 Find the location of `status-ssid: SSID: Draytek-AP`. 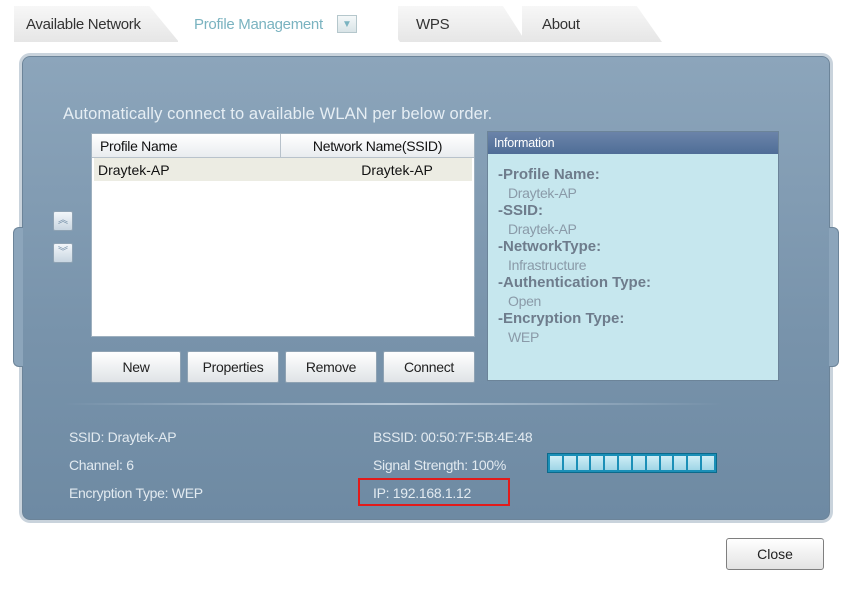

status-ssid: SSID: Draytek-AP is located at coordinates (123, 437).